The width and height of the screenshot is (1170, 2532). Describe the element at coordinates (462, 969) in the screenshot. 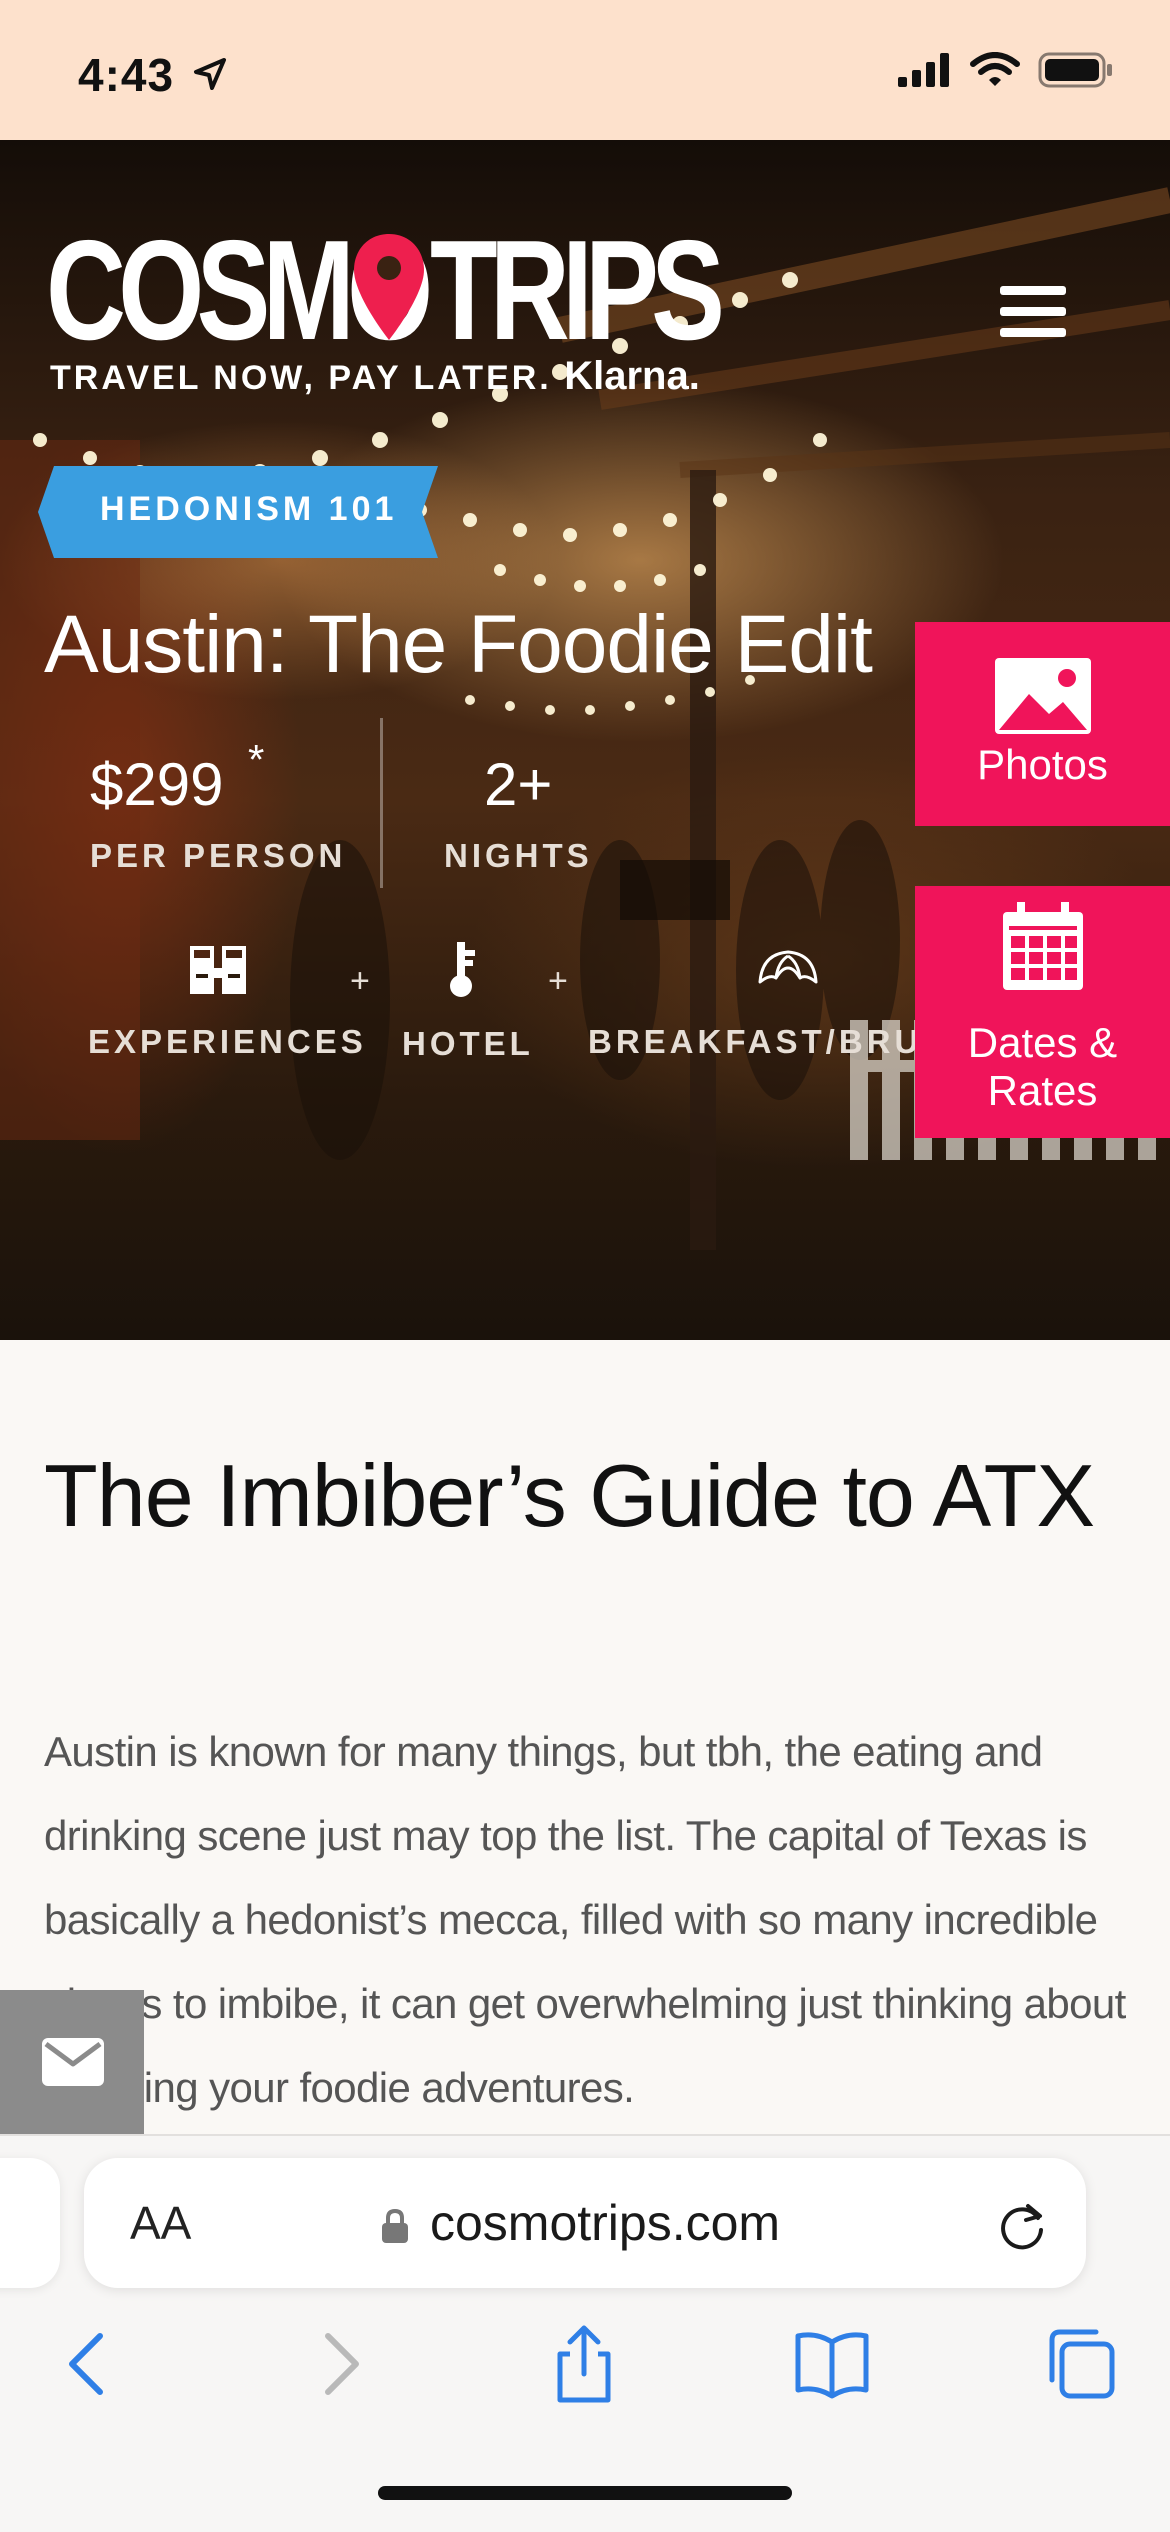

I see `key-icon` at that location.